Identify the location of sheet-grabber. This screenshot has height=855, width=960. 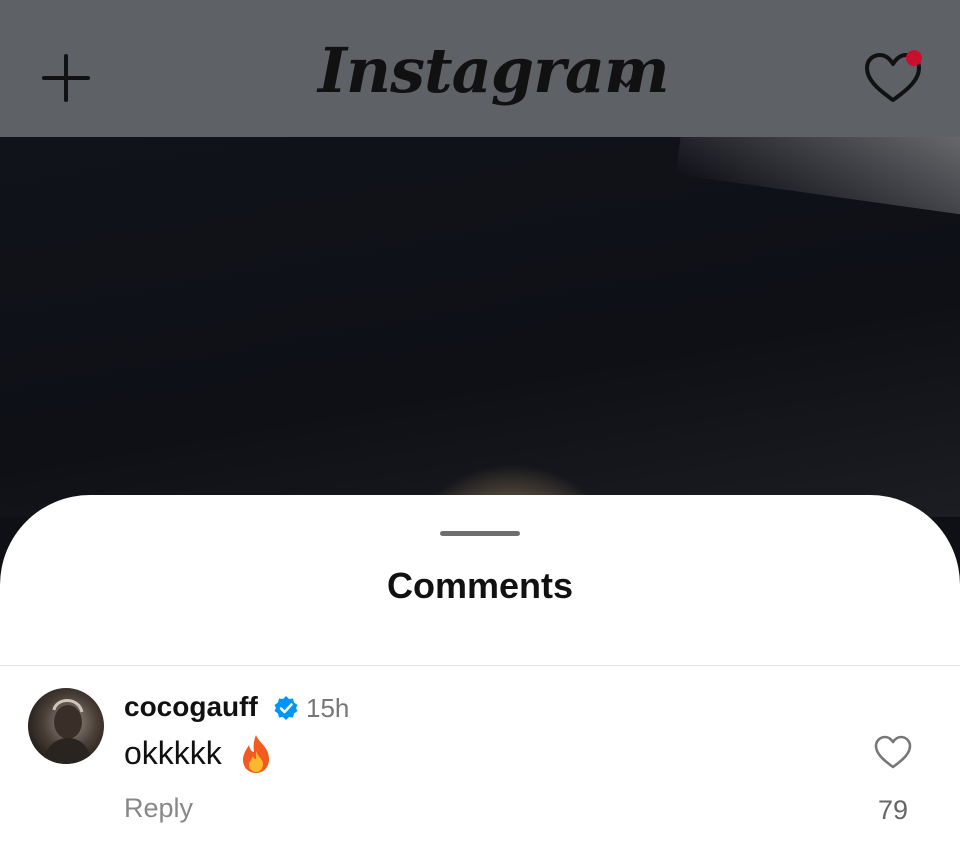
(480, 533).